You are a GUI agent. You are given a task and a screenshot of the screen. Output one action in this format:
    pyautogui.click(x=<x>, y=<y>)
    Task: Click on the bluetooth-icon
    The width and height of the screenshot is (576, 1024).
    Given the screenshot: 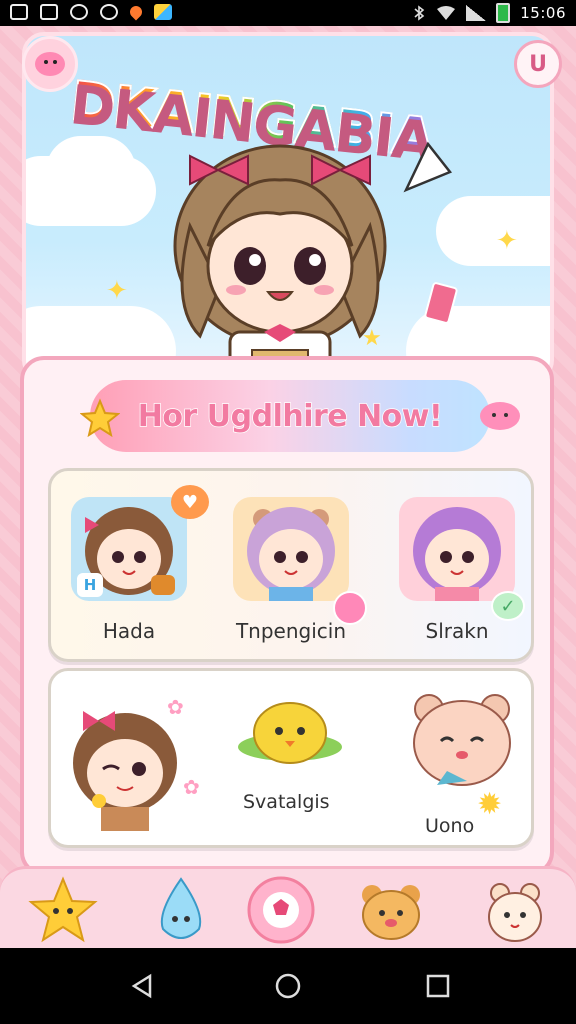 What is the action you would take?
    pyautogui.click(x=419, y=13)
    